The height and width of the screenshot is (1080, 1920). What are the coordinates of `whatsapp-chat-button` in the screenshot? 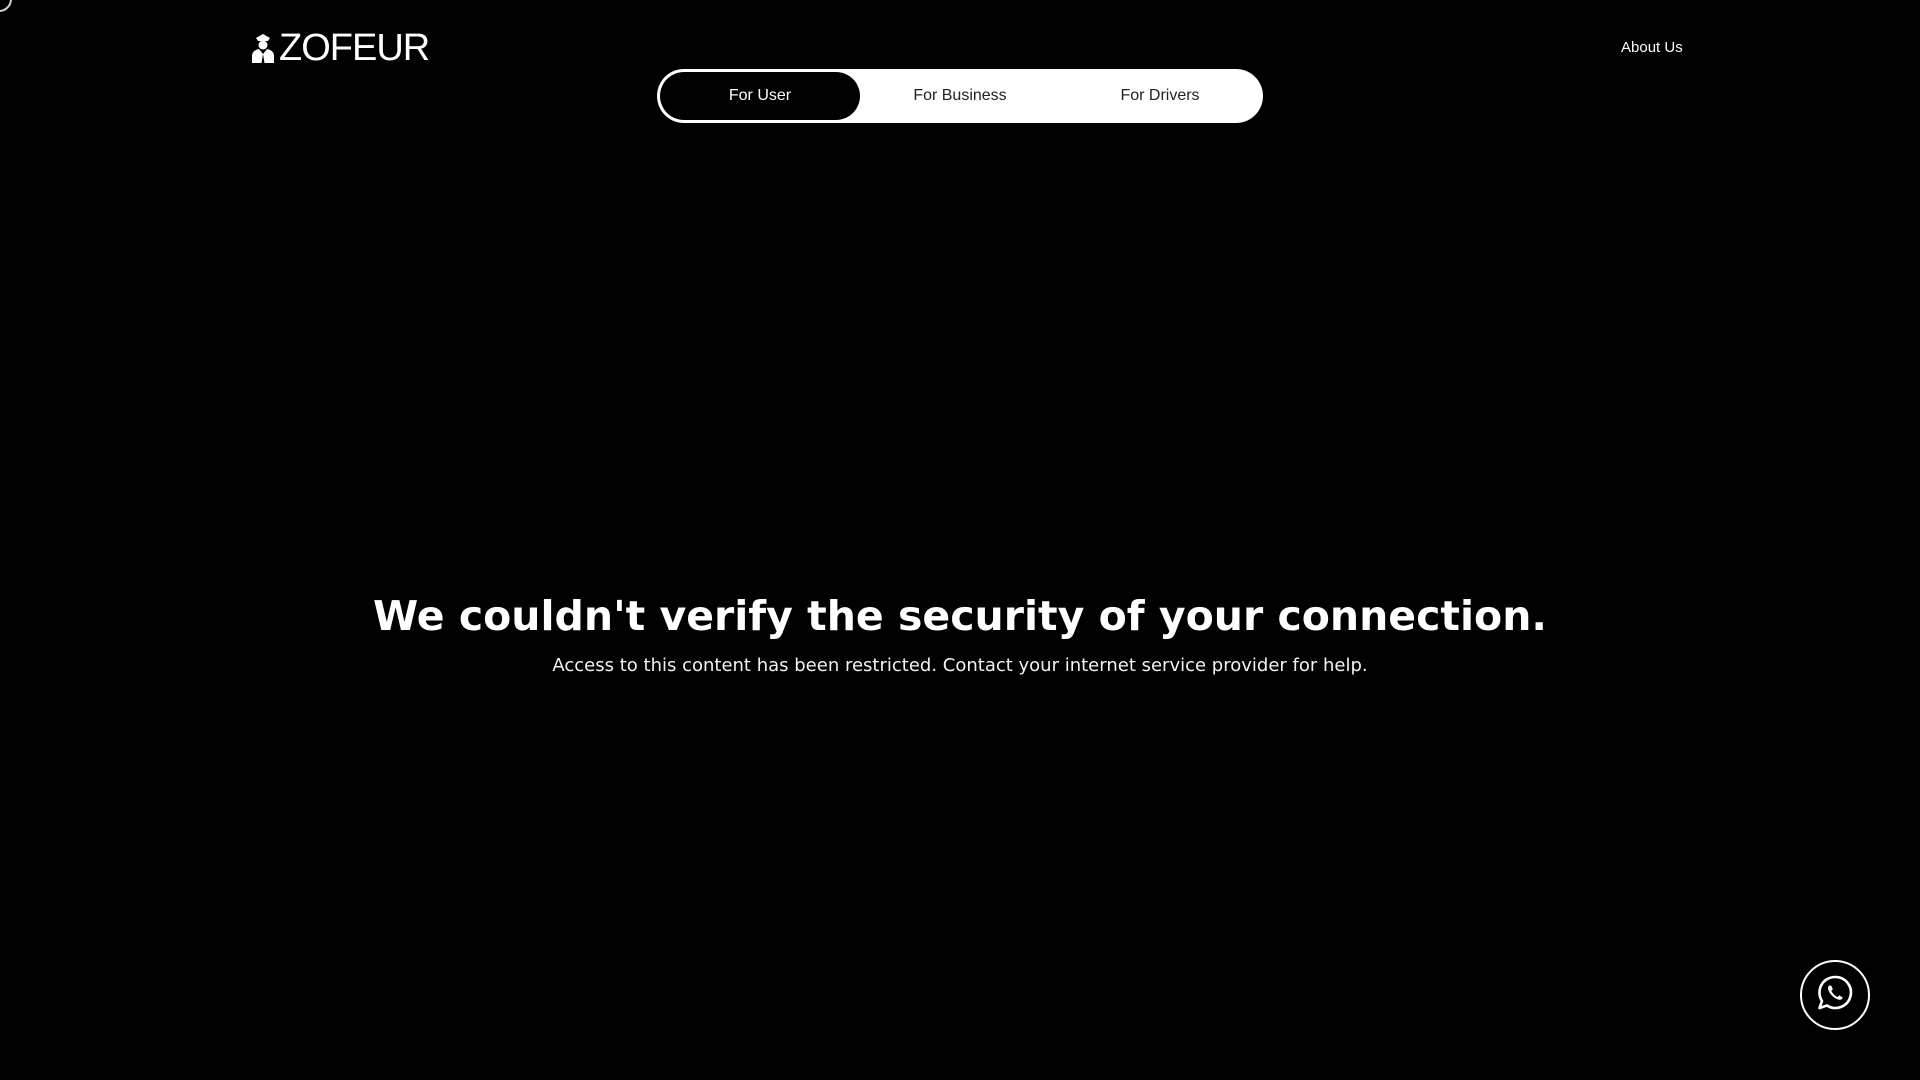 It's located at (1835, 995).